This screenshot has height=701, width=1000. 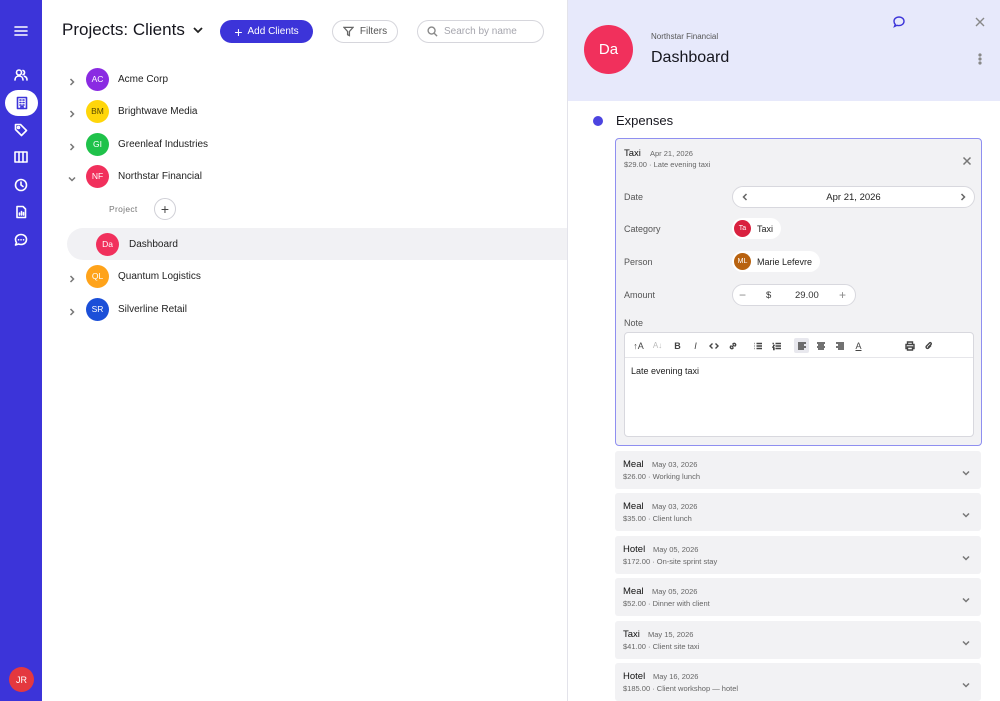 I want to click on report-icon, so click(x=21, y=212).